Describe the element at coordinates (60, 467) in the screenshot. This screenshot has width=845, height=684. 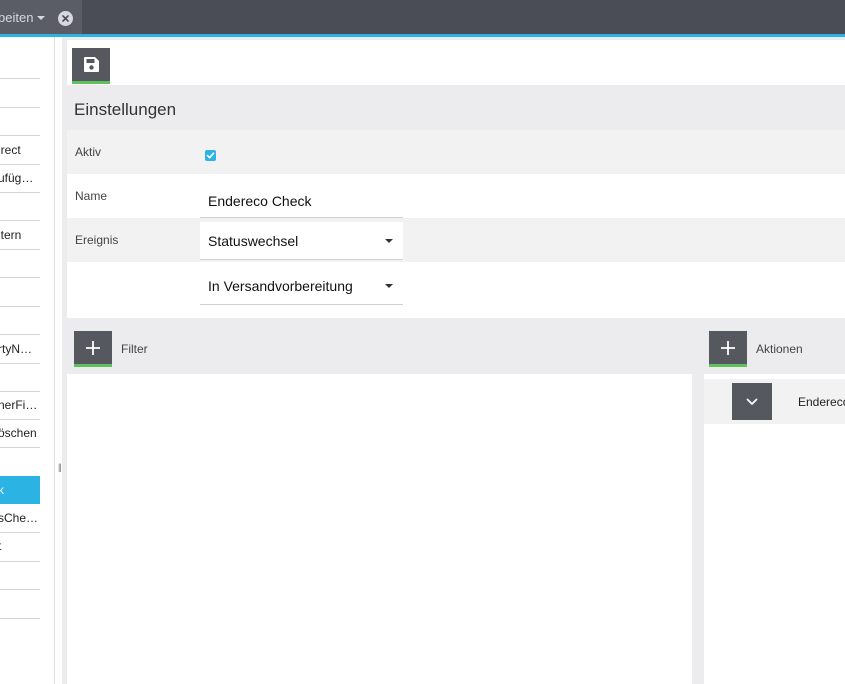
I see `resize-handle: ||` at that location.